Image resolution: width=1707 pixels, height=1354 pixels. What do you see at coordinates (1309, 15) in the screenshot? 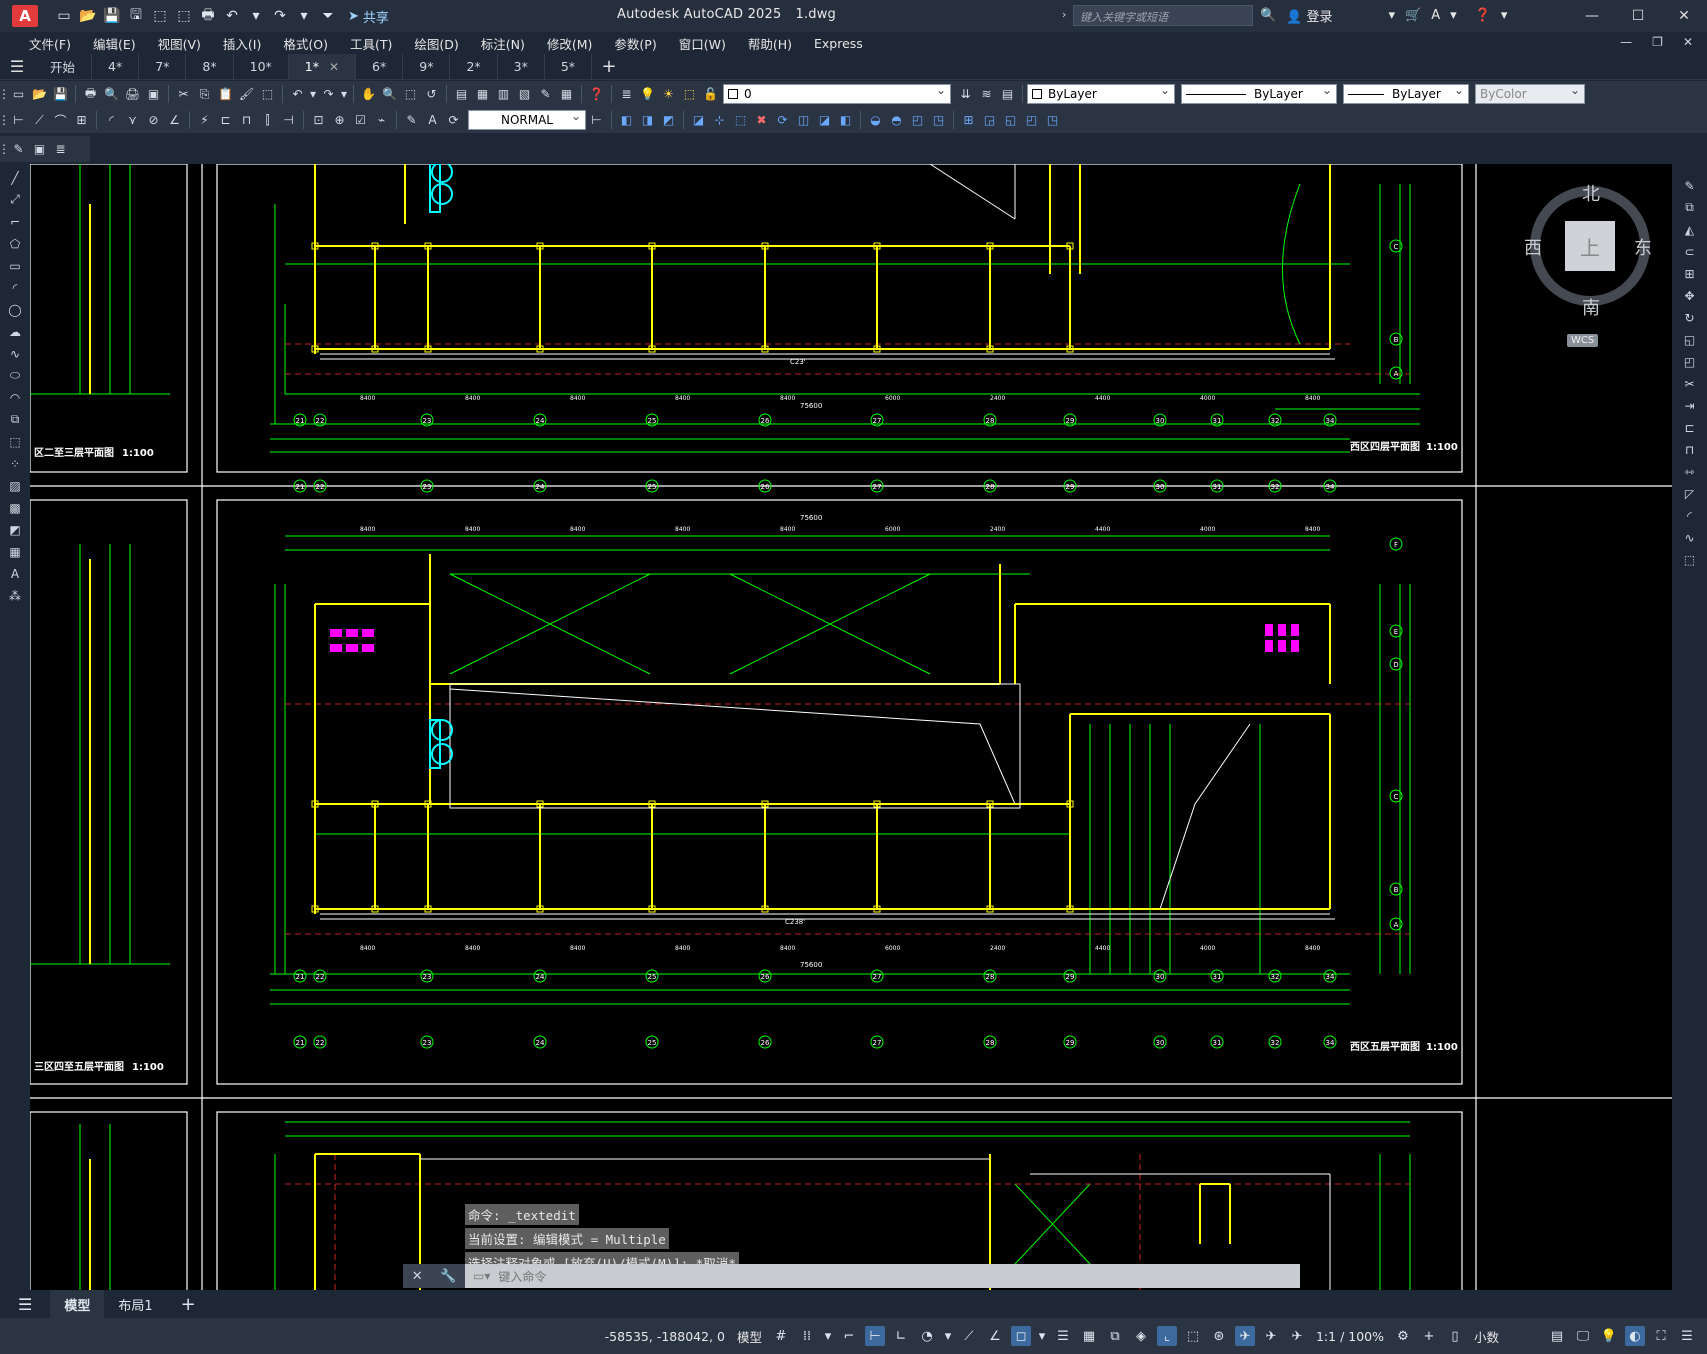
I see `user-login-button: 👤 登录` at bounding box center [1309, 15].